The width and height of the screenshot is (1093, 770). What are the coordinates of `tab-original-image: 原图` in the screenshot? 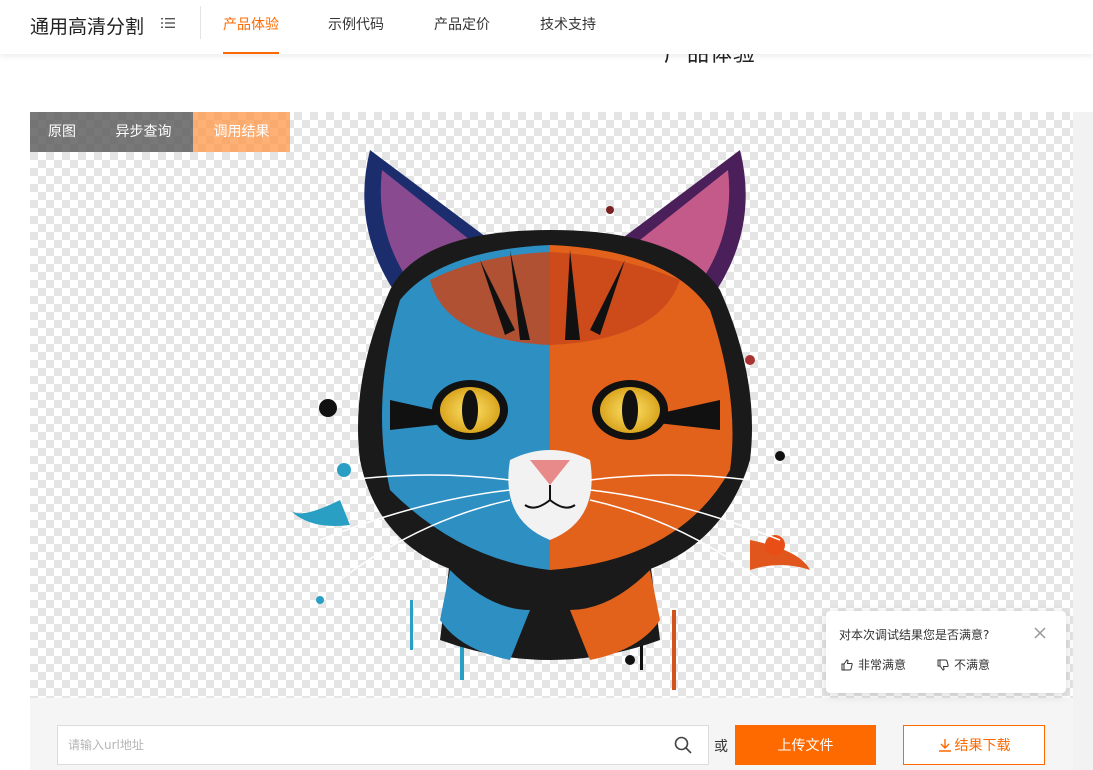 It's located at (62, 132).